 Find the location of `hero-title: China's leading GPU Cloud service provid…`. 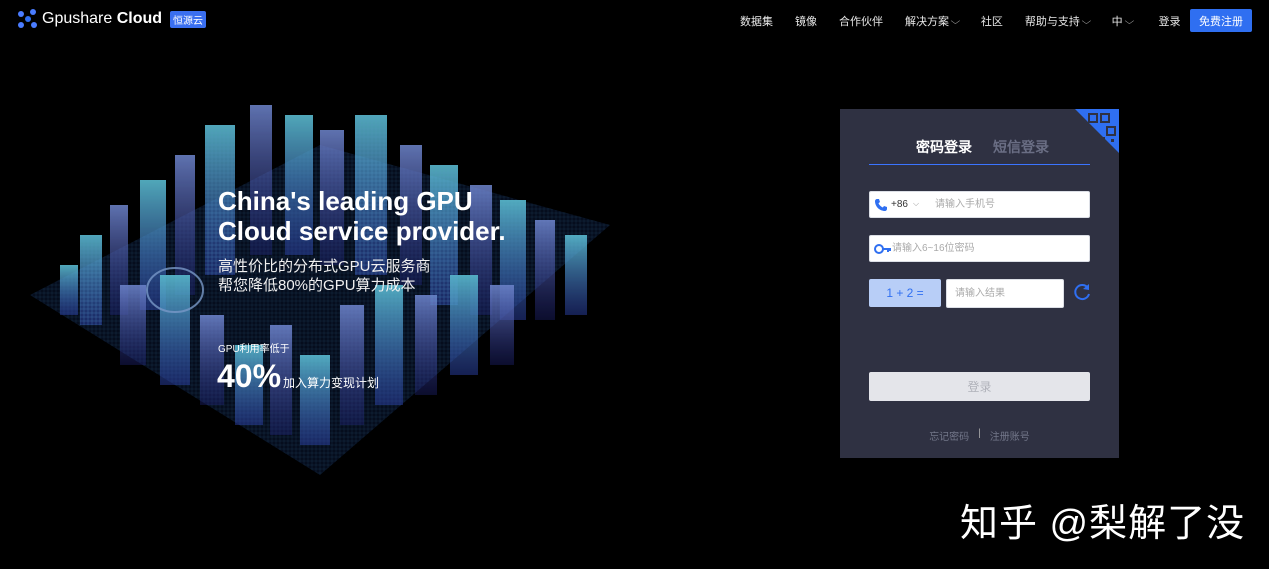

hero-title: China's leading GPU Cloud service provid… is located at coordinates (378, 216).